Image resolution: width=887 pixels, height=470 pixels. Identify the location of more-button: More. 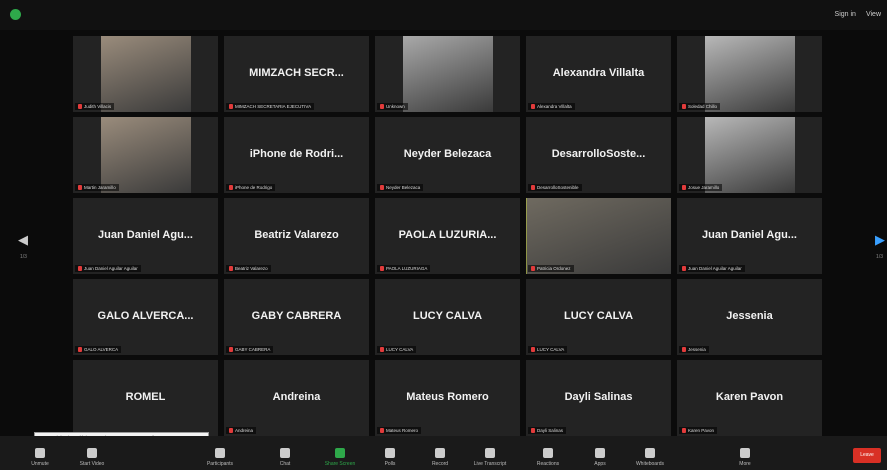
(745, 457).